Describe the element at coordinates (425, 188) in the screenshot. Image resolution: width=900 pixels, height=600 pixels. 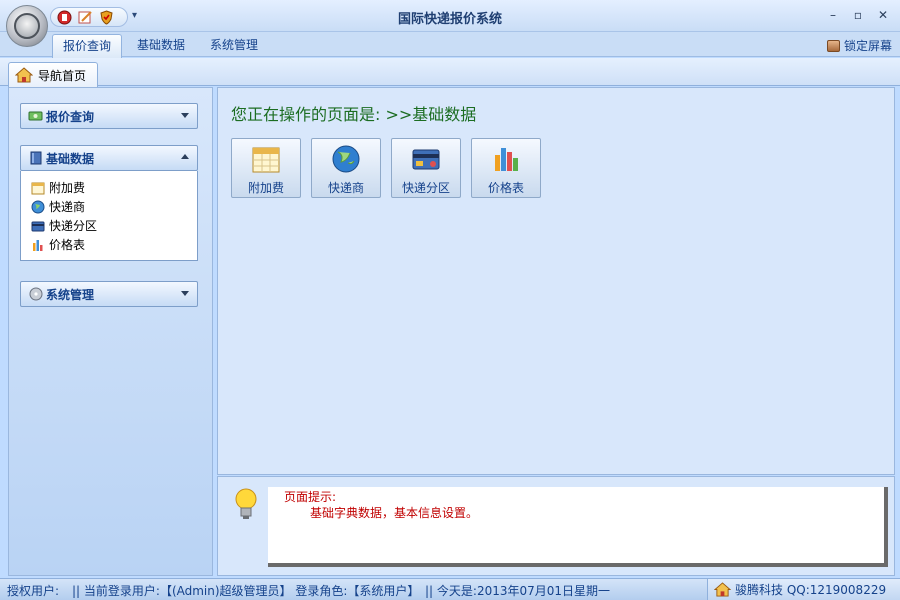
I see `tile-label: 快递分区` at that location.